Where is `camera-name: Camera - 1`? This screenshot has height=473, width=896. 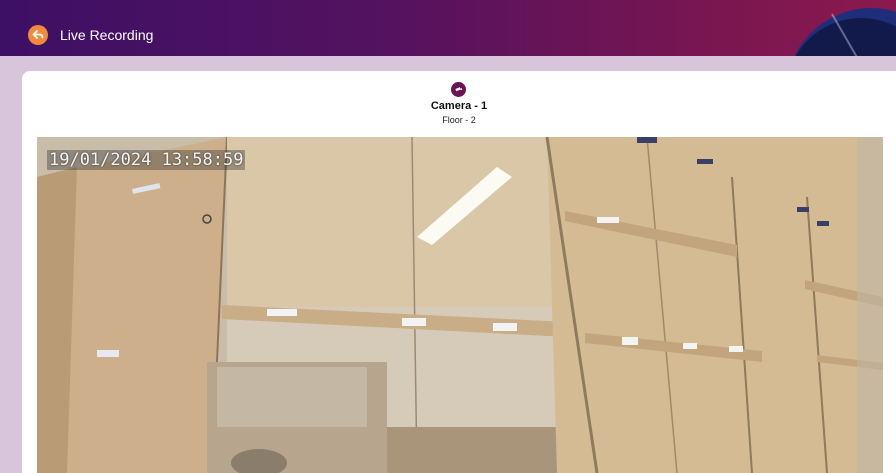
camera-name: Camera - 1 is located at coordinates (459, 106).